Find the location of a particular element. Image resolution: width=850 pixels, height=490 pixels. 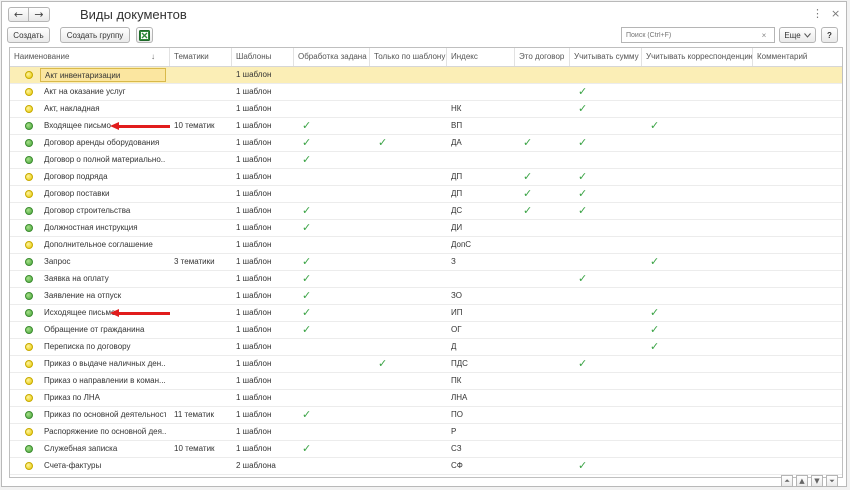

create-button-label: Создать is located at coordinates (28, 35).